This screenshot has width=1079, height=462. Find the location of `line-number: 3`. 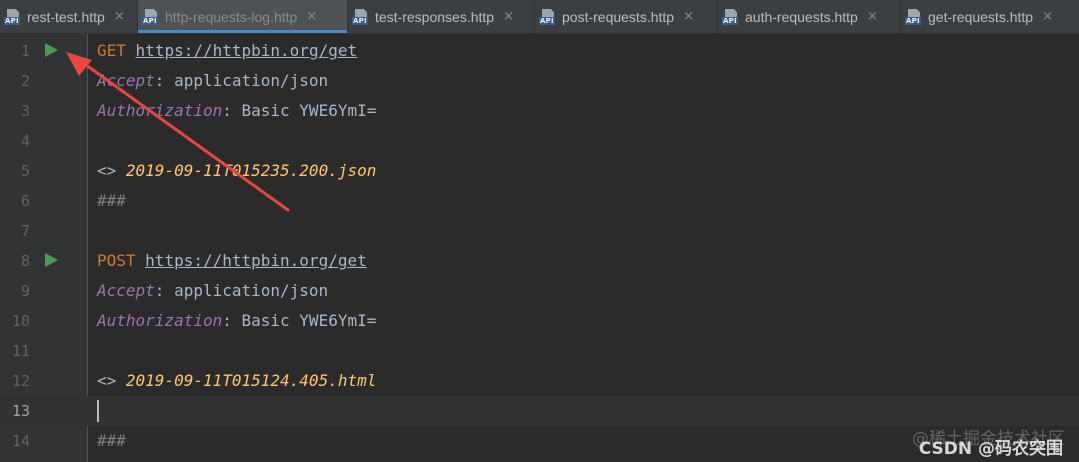

line-number: 3 is located at coordinates (25, 111).